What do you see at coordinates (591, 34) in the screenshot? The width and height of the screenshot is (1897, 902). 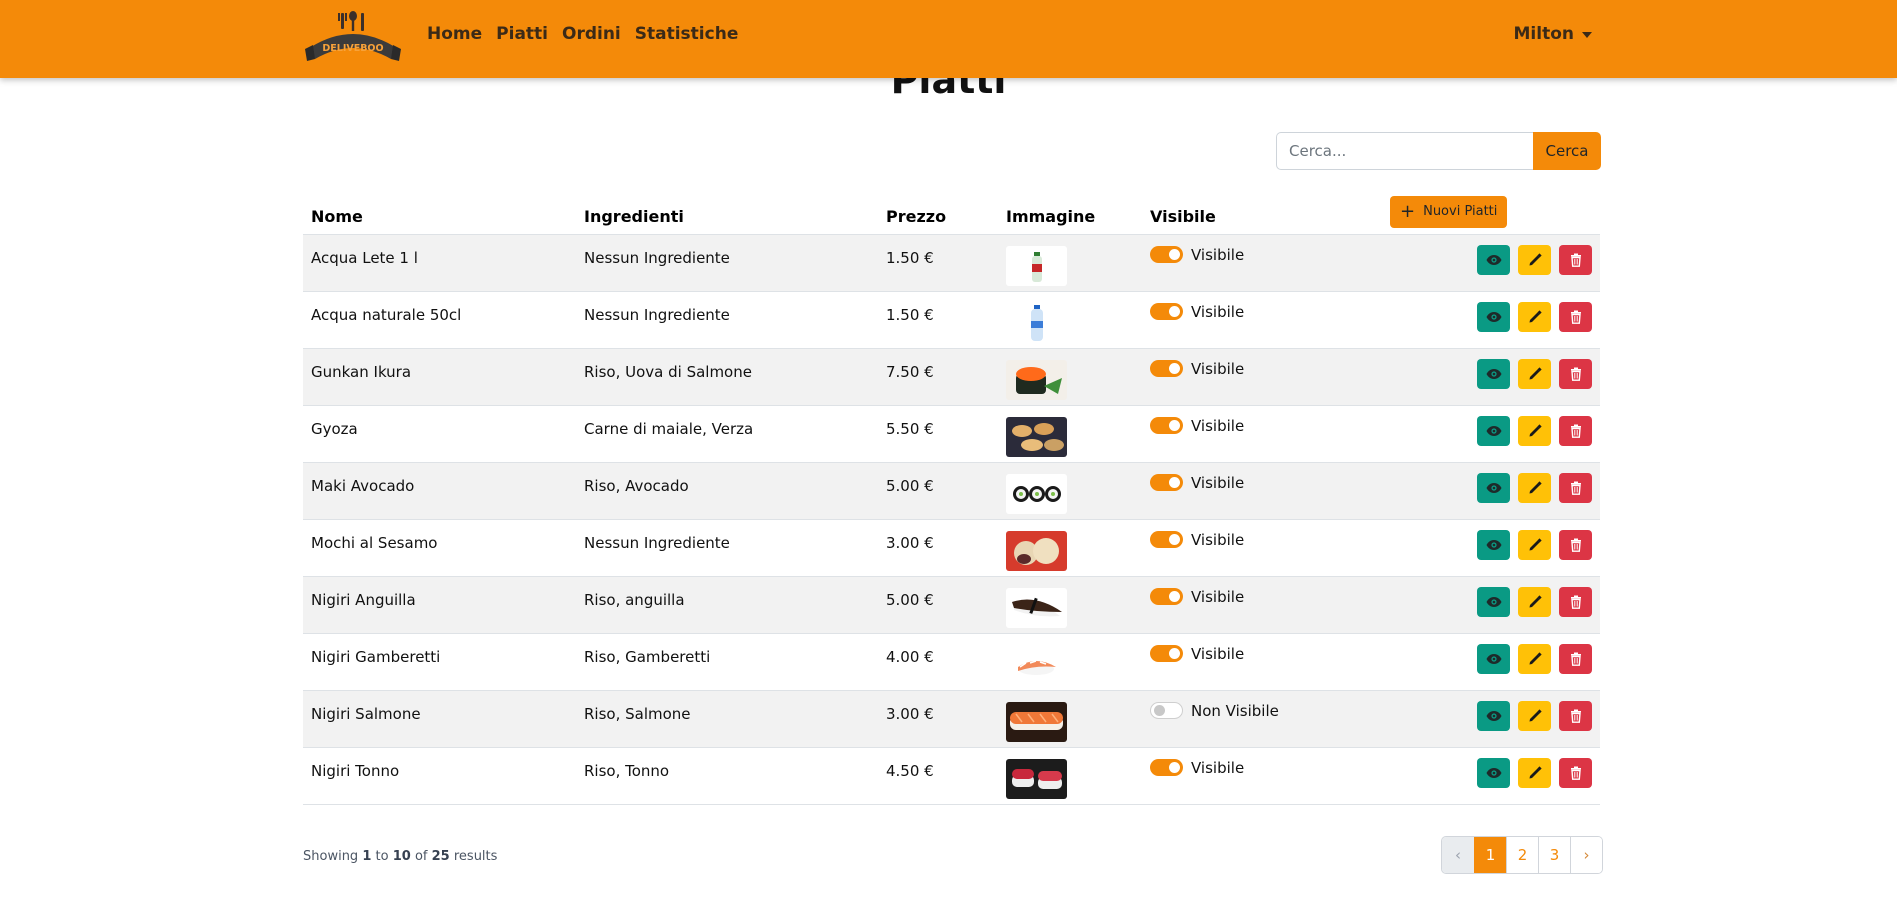 I see `nav-ordini: Ordini` at bounding box center [591, 34].